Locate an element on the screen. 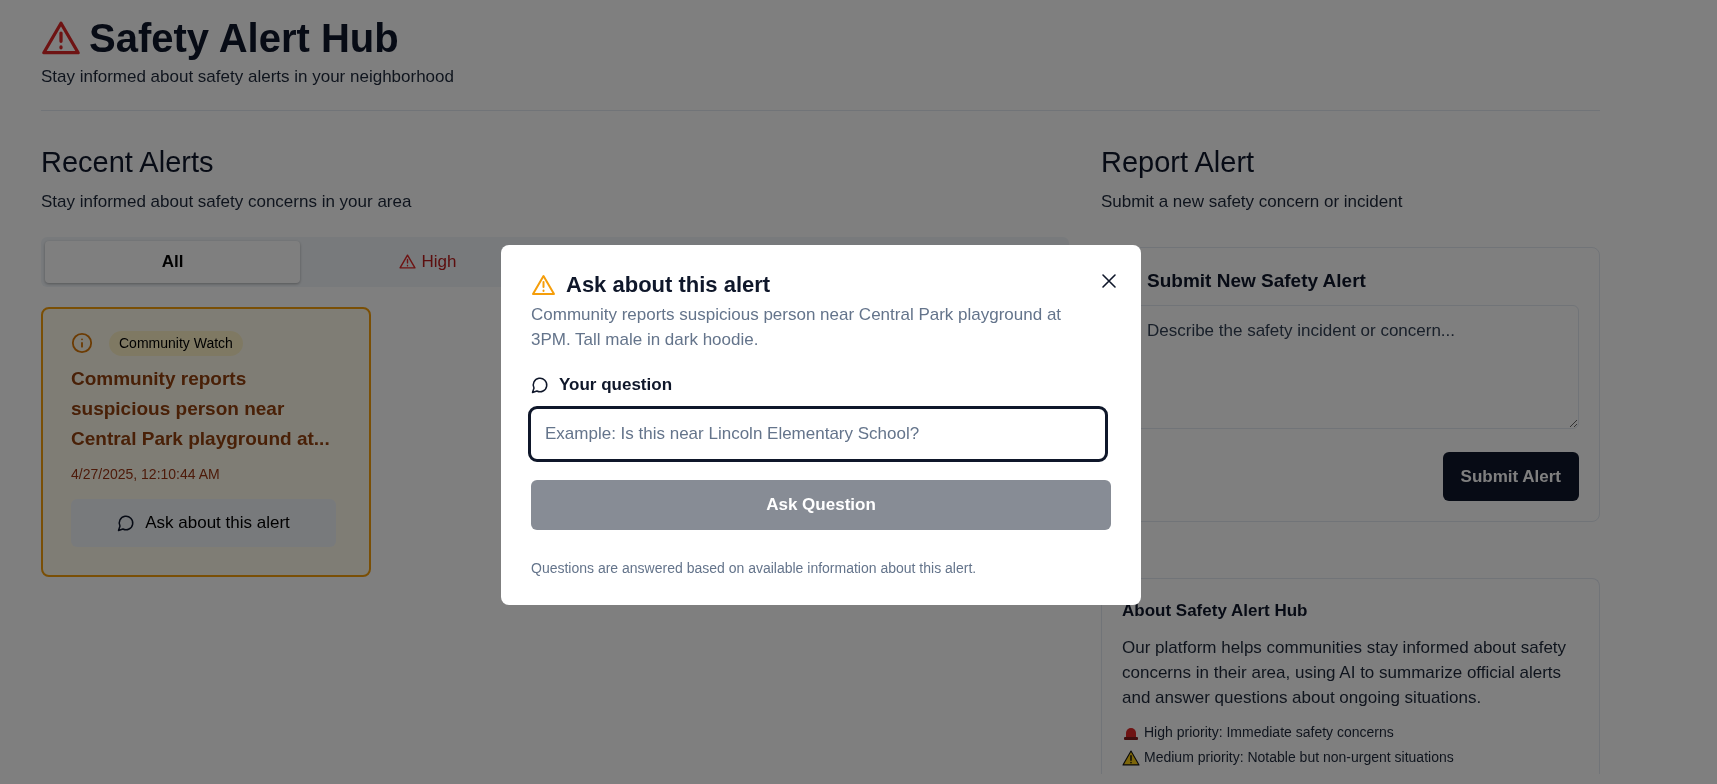 The image size is (1717, 784). filter-tab: All is located at coordinates (172, 261).